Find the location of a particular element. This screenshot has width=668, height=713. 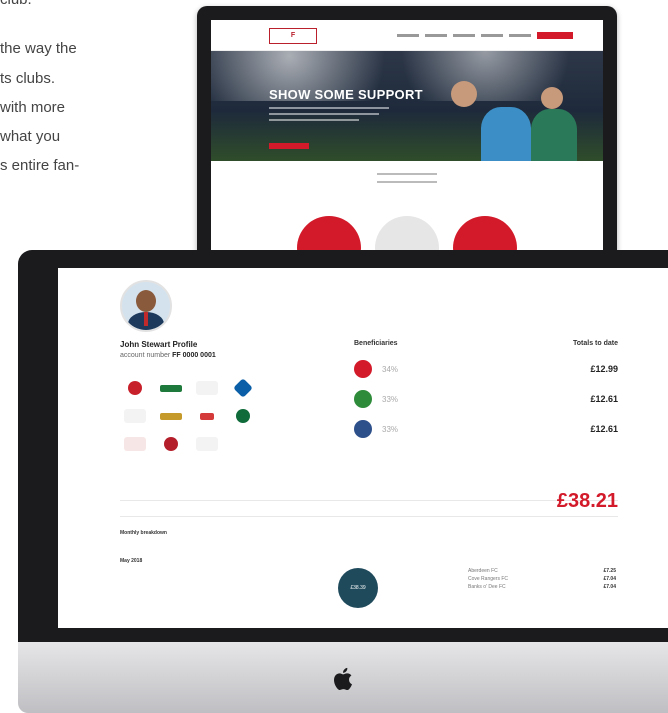

site-logo: F is located at coordinates (293, 36).